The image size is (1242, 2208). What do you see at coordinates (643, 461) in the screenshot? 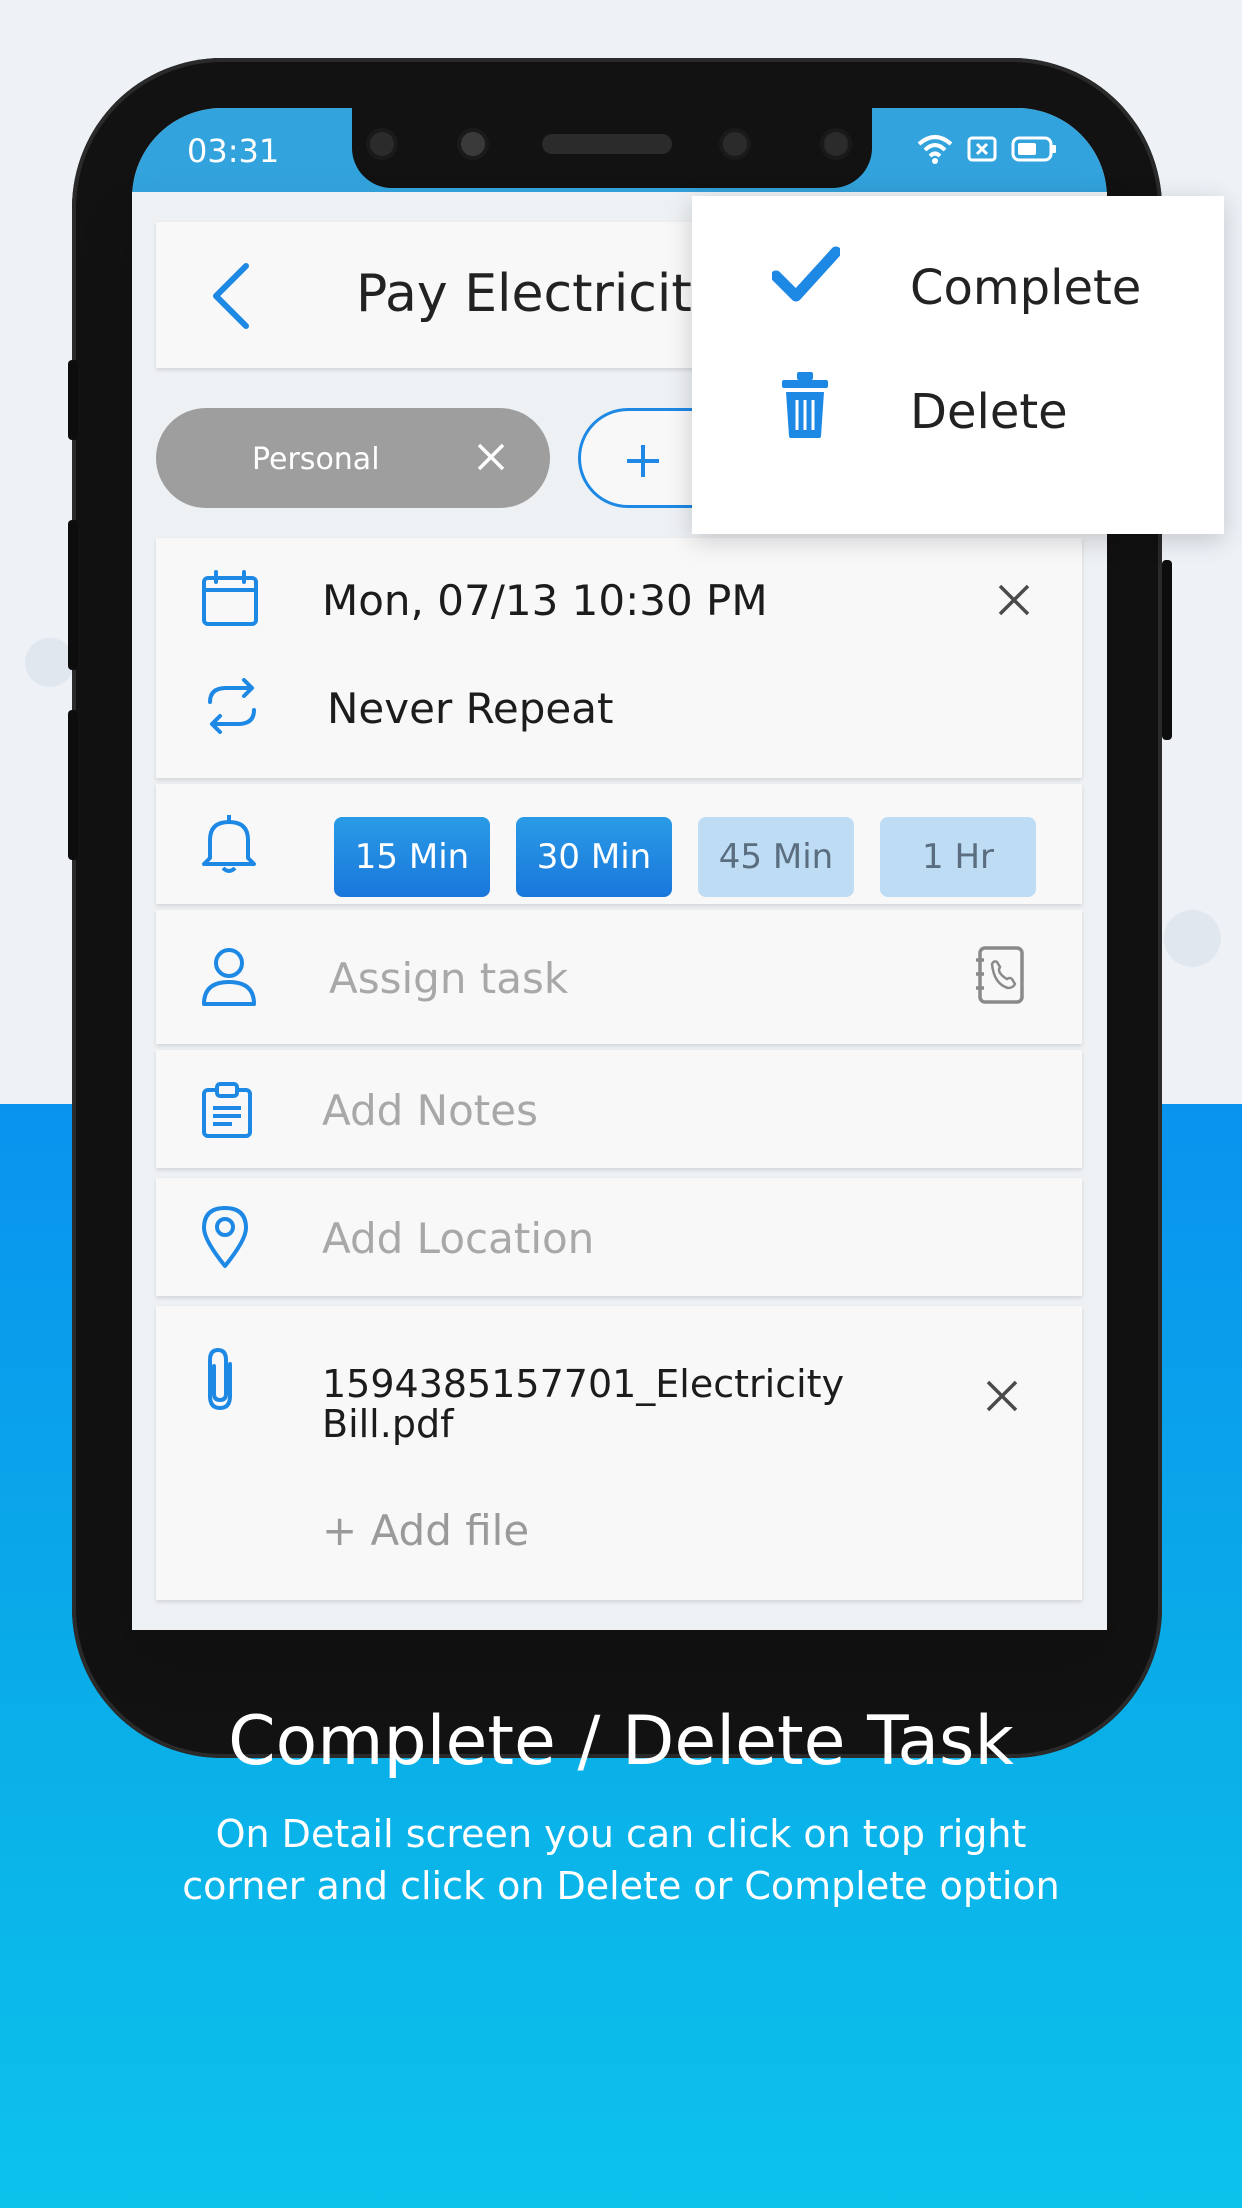
I see `plus-icon` at bounding box center [643, 461].